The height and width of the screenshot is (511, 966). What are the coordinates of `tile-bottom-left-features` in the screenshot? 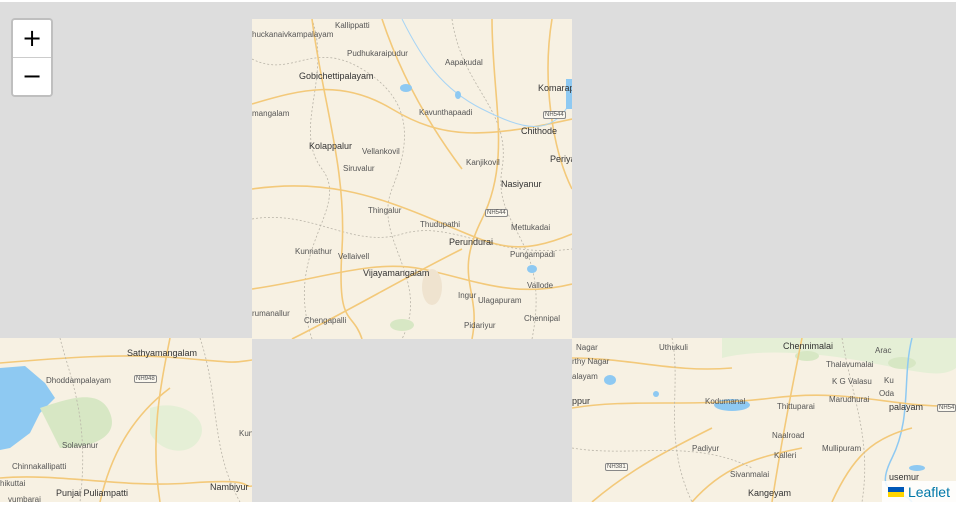 It's located at (126, 420).